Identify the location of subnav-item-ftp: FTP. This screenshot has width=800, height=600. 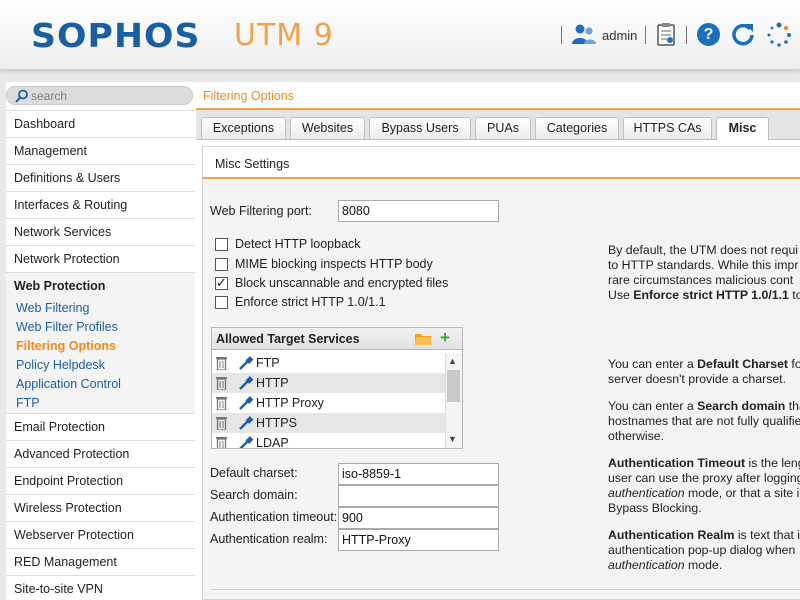
(28, 403).